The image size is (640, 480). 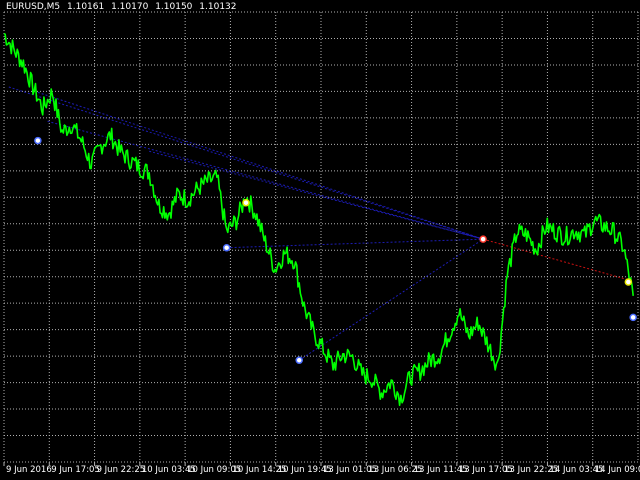 What do you see at coordinates (86, 7) in the screenshot?
I see `open-value: 1.10161` at bounding box center [86, 7].